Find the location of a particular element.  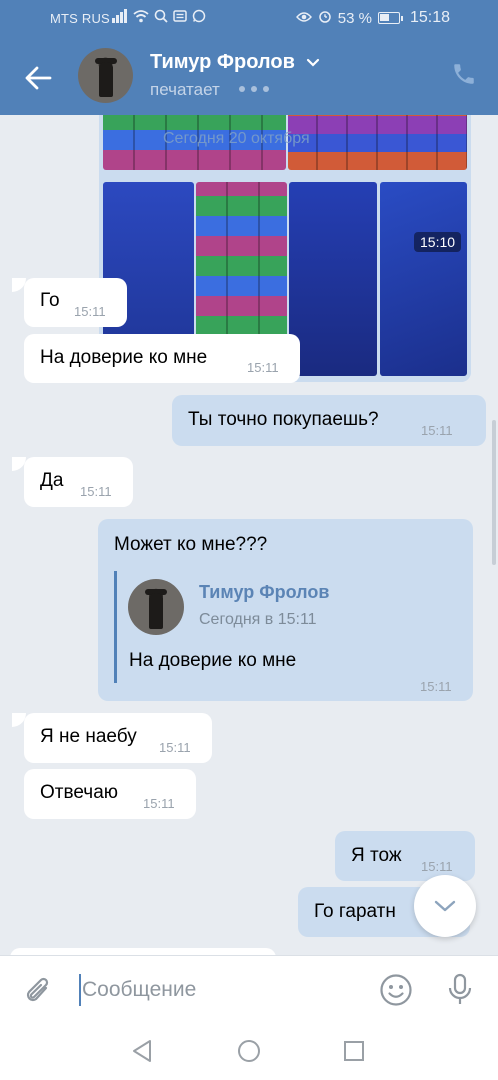

arrow-left-icon is located at coordinates (38, 78).